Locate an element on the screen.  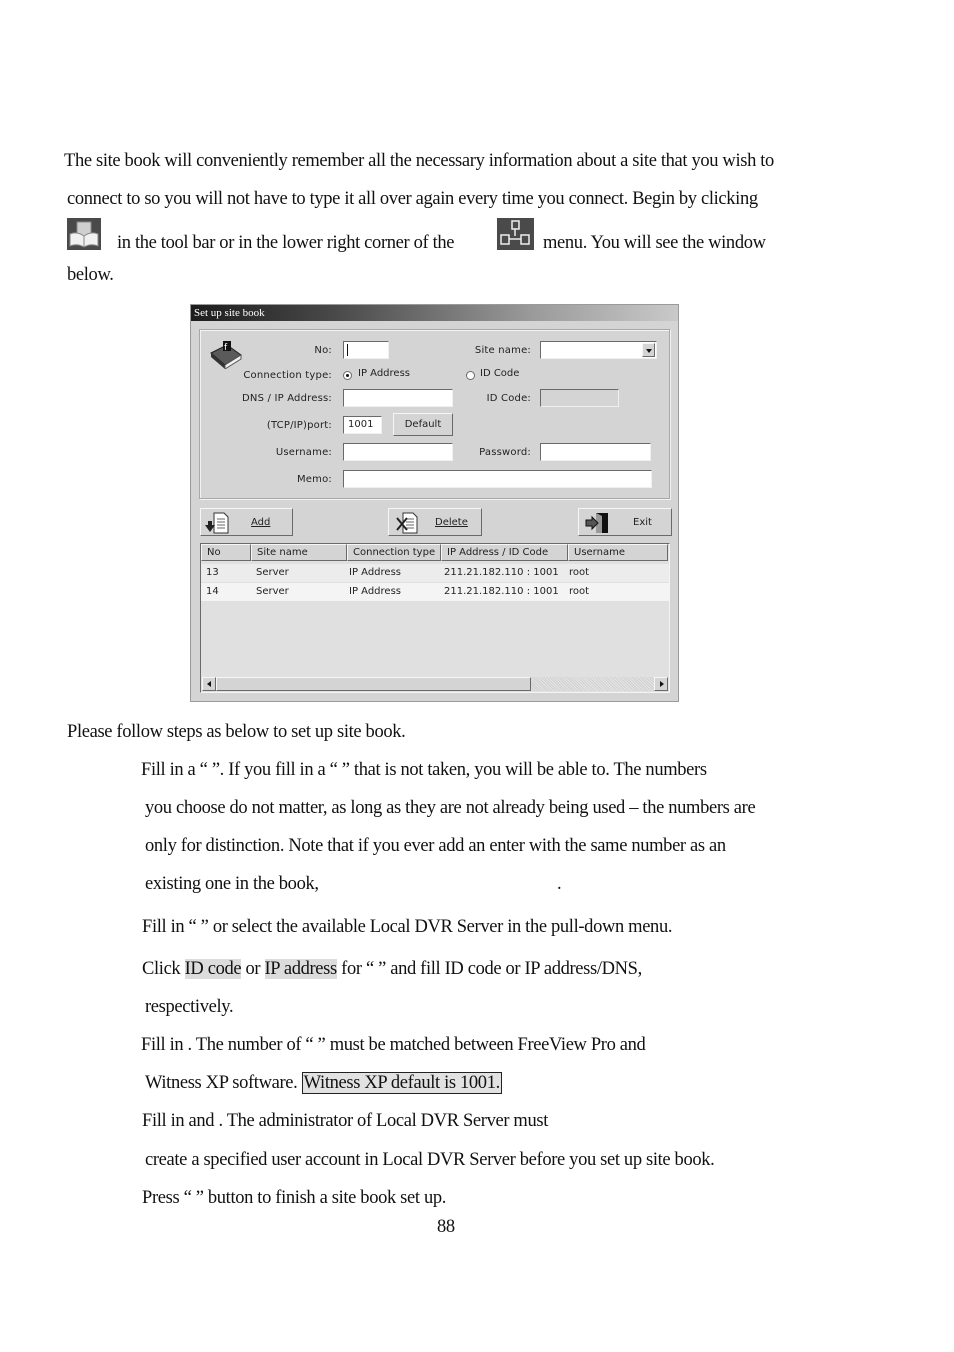
arrow-right-icon is located at coordinates (662, 684).